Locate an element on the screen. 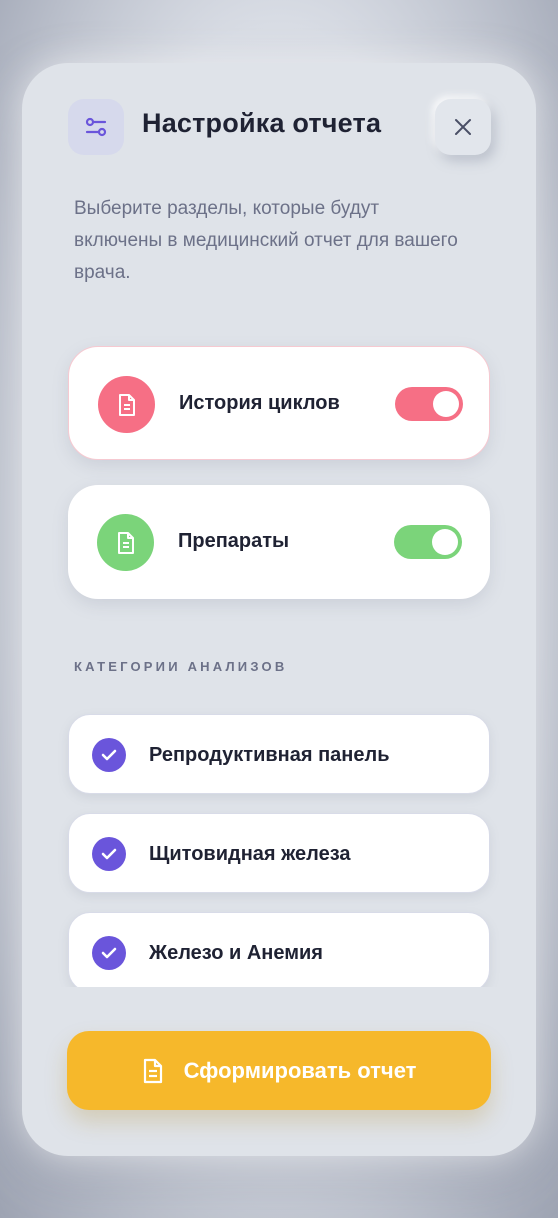 The image size is (558, 1218). section-cycle-history: История циклов is located at coordinates (279, 403).